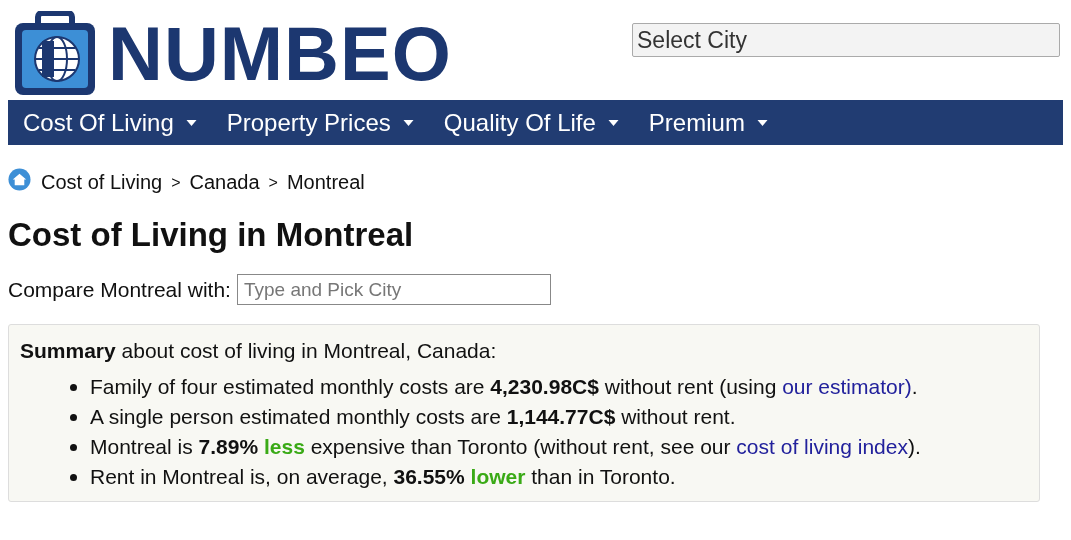  What do you see at coordinates (413, 417) in the screenshot?
I see `summary-item: A single person estimated monthly costs are 1,144.77C$ without rent.` at bounding box center [413, 417].